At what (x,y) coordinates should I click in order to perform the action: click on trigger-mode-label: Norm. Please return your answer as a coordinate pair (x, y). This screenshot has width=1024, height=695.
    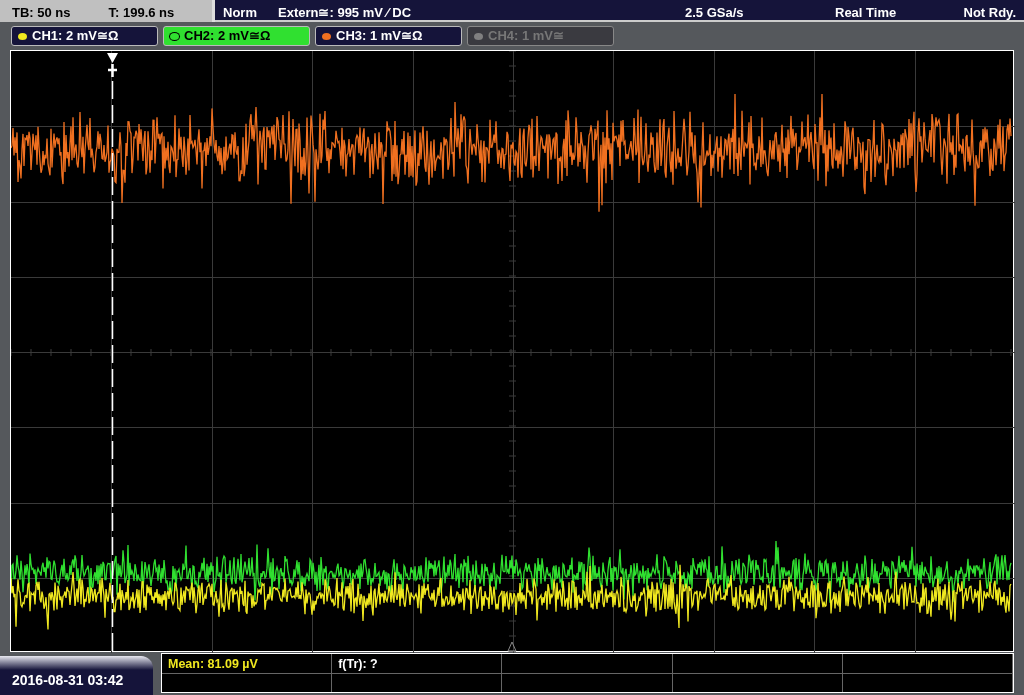
    Looking at the image, I should click on (240, 12).